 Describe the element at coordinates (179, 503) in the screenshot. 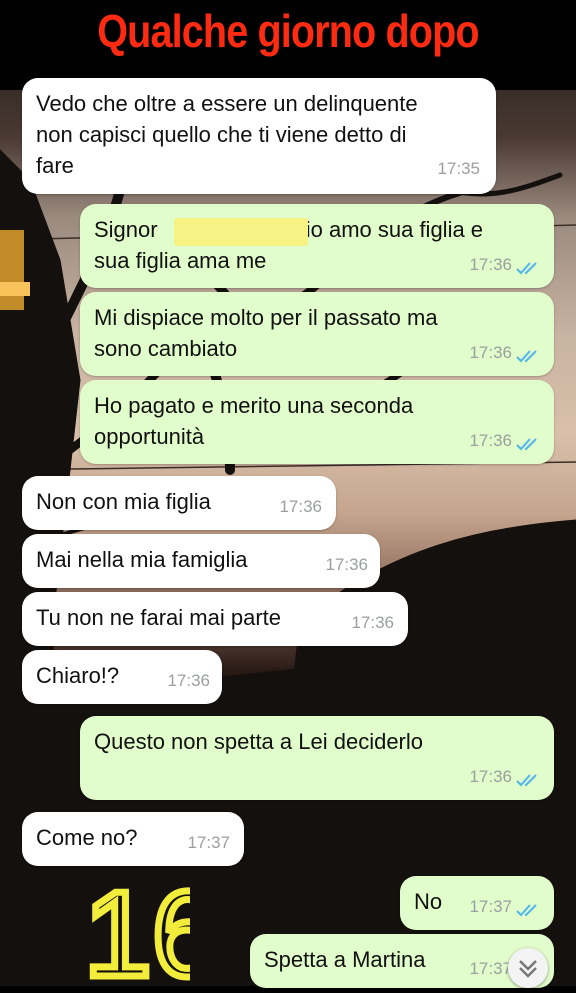

I see `message-incoming: Non con mia figlia 17:36` at that location.